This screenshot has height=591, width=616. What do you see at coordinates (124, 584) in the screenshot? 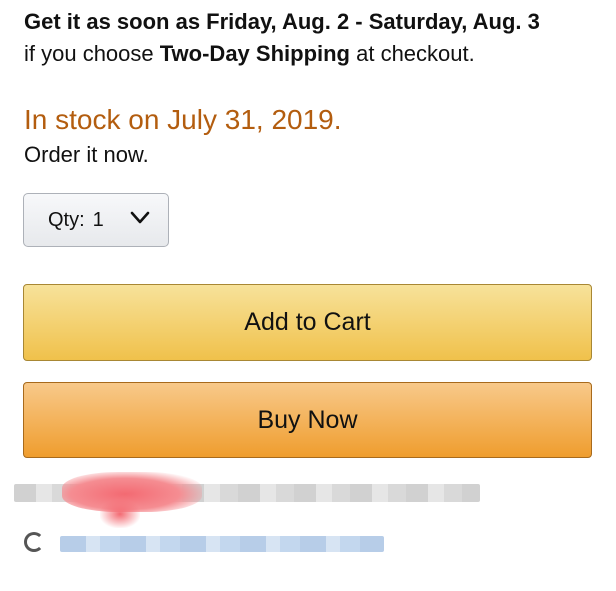
I see `cutoff-text` at bounding box center [124, 584].